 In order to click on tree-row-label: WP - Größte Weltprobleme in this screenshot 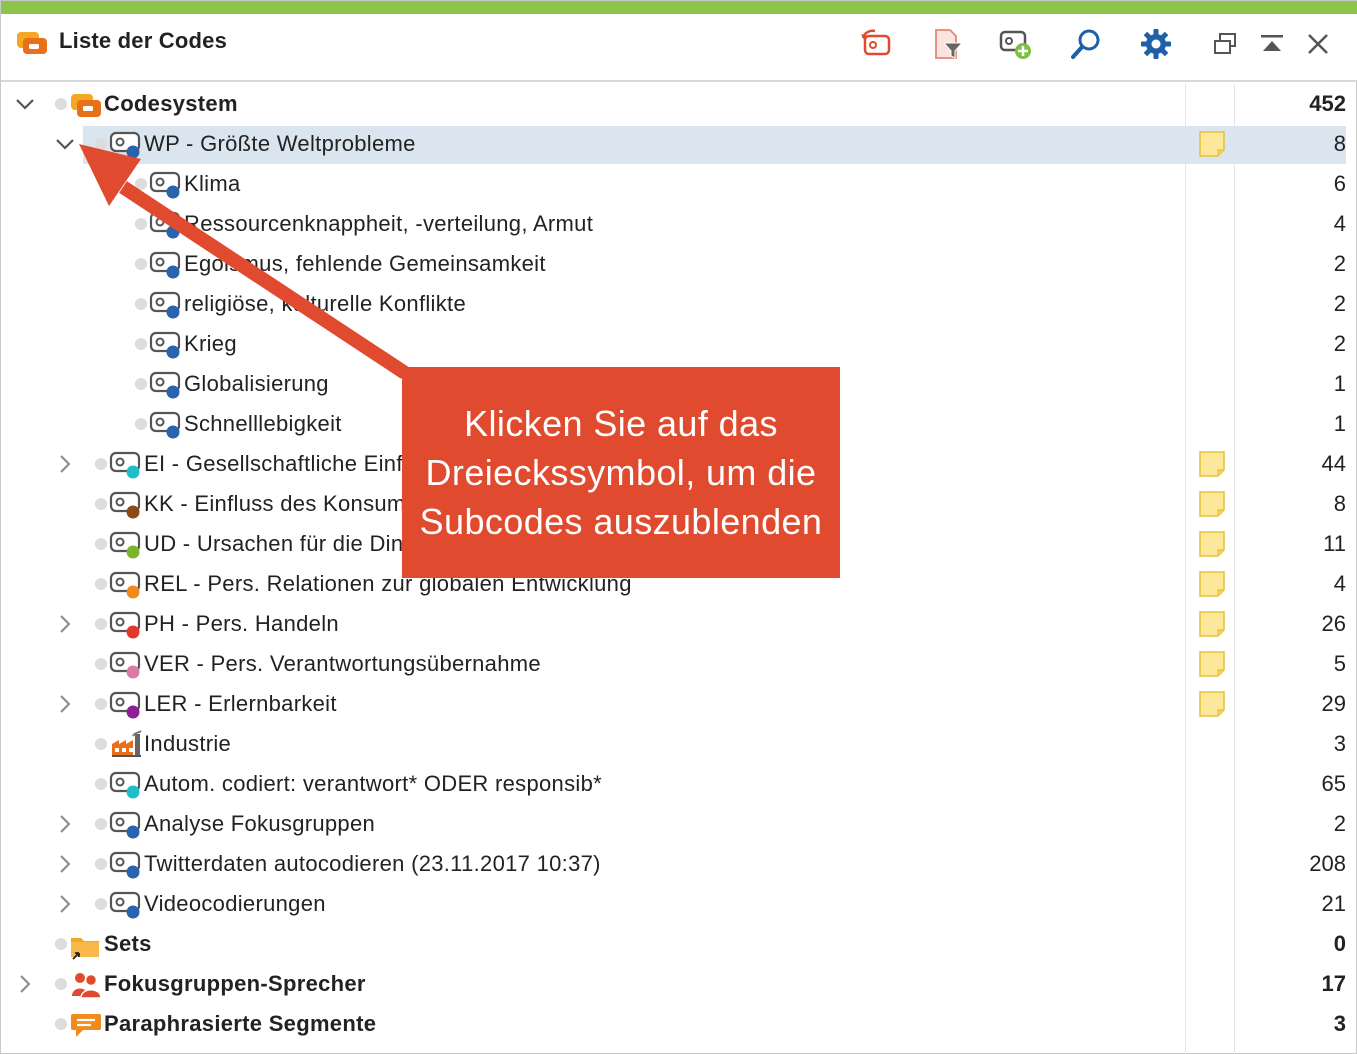, I will do `click(280, 143)`.